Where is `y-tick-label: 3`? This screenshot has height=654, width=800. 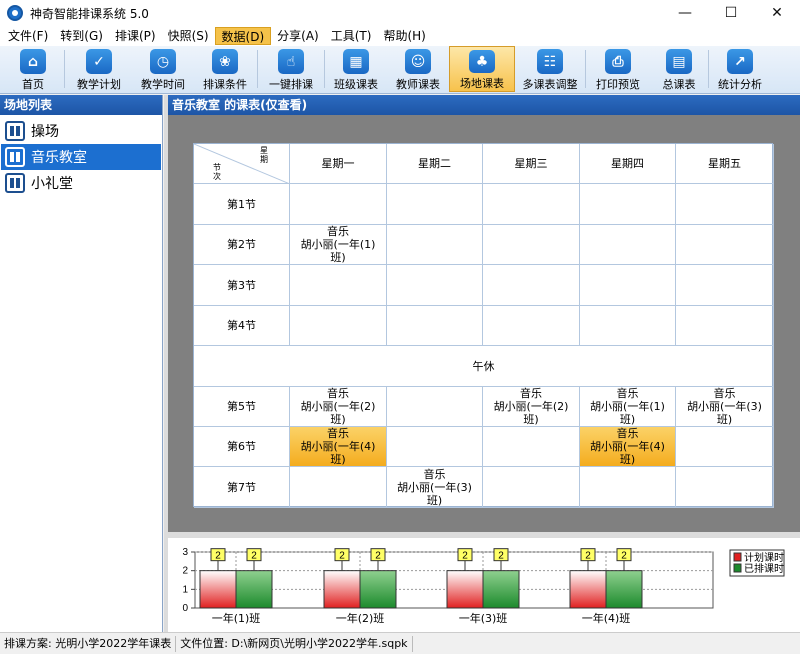
y-tick-label: 3 is located at coordinates (185, 552).